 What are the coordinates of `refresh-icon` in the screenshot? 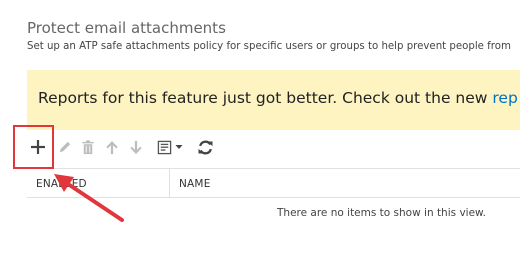 It's located at (205, 147).